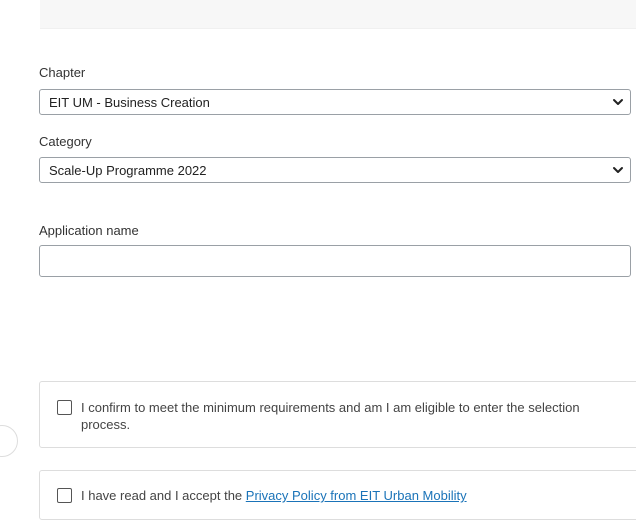  I want to click on privacy-checkbox, so click(64, 495).